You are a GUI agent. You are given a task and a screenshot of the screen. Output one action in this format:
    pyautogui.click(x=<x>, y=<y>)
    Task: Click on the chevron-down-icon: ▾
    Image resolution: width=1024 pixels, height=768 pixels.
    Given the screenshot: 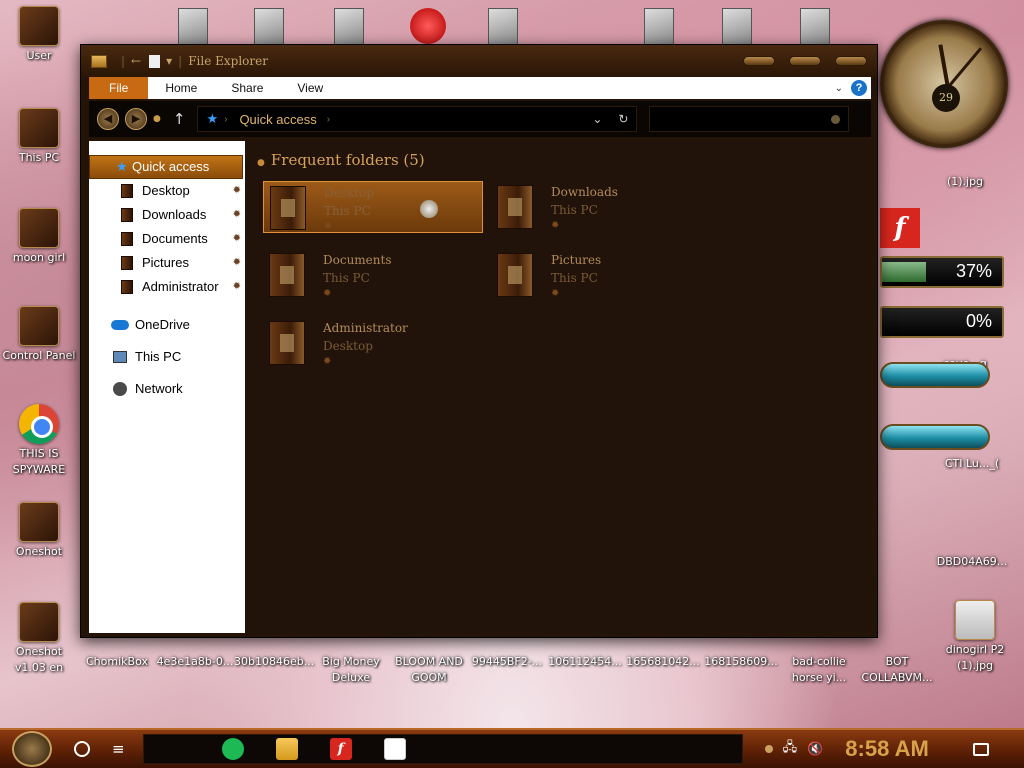 What is the action you would take?
    pyautogui.click(x=169, y=61)
    